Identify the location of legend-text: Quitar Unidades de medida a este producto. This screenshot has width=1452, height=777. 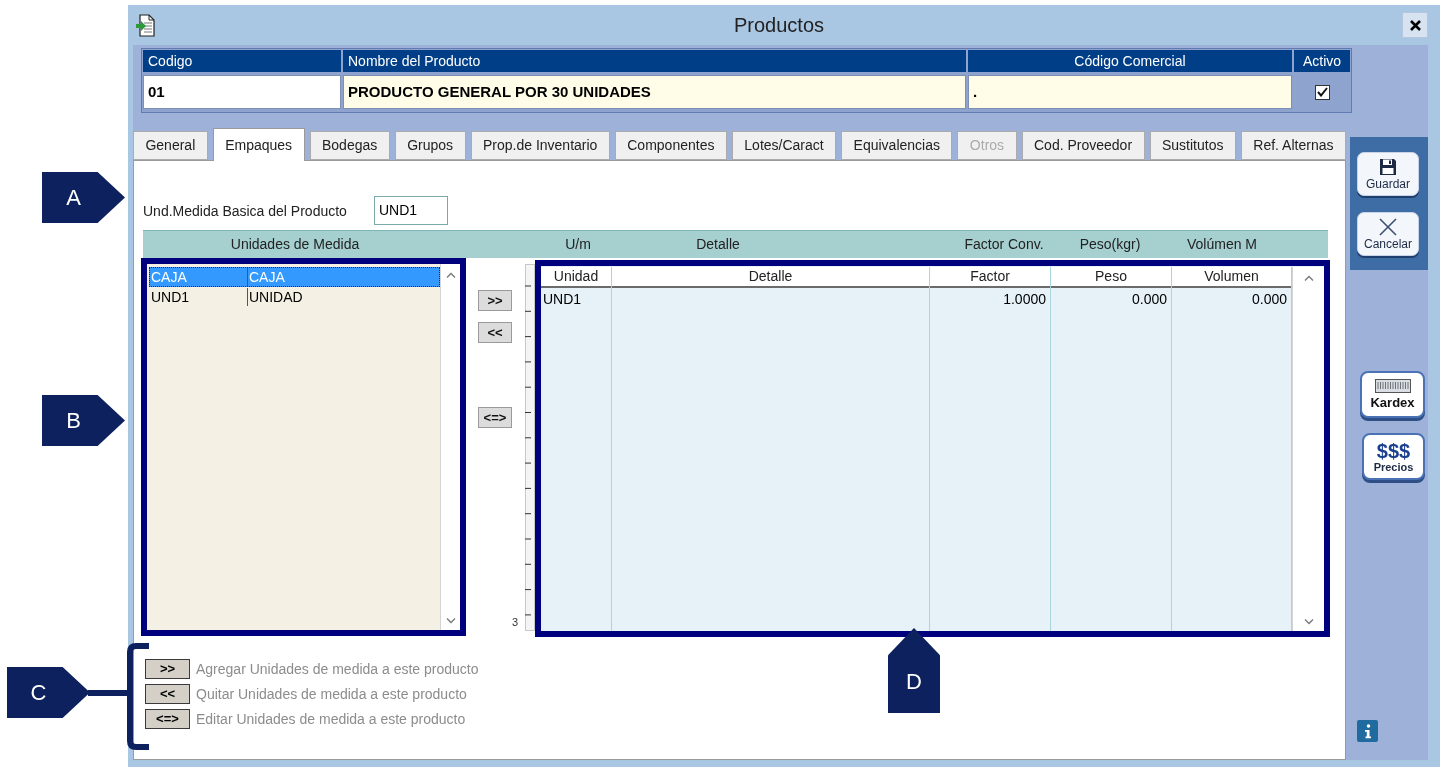
(331, 694).